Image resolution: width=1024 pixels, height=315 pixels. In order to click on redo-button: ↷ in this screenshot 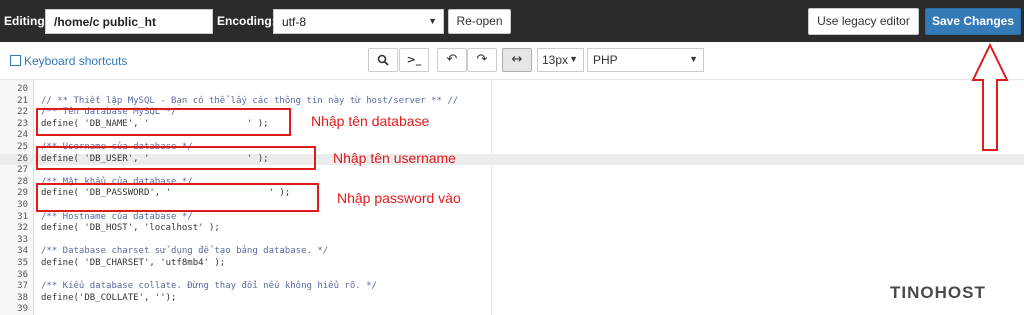, I will do `click(482, 60)`.